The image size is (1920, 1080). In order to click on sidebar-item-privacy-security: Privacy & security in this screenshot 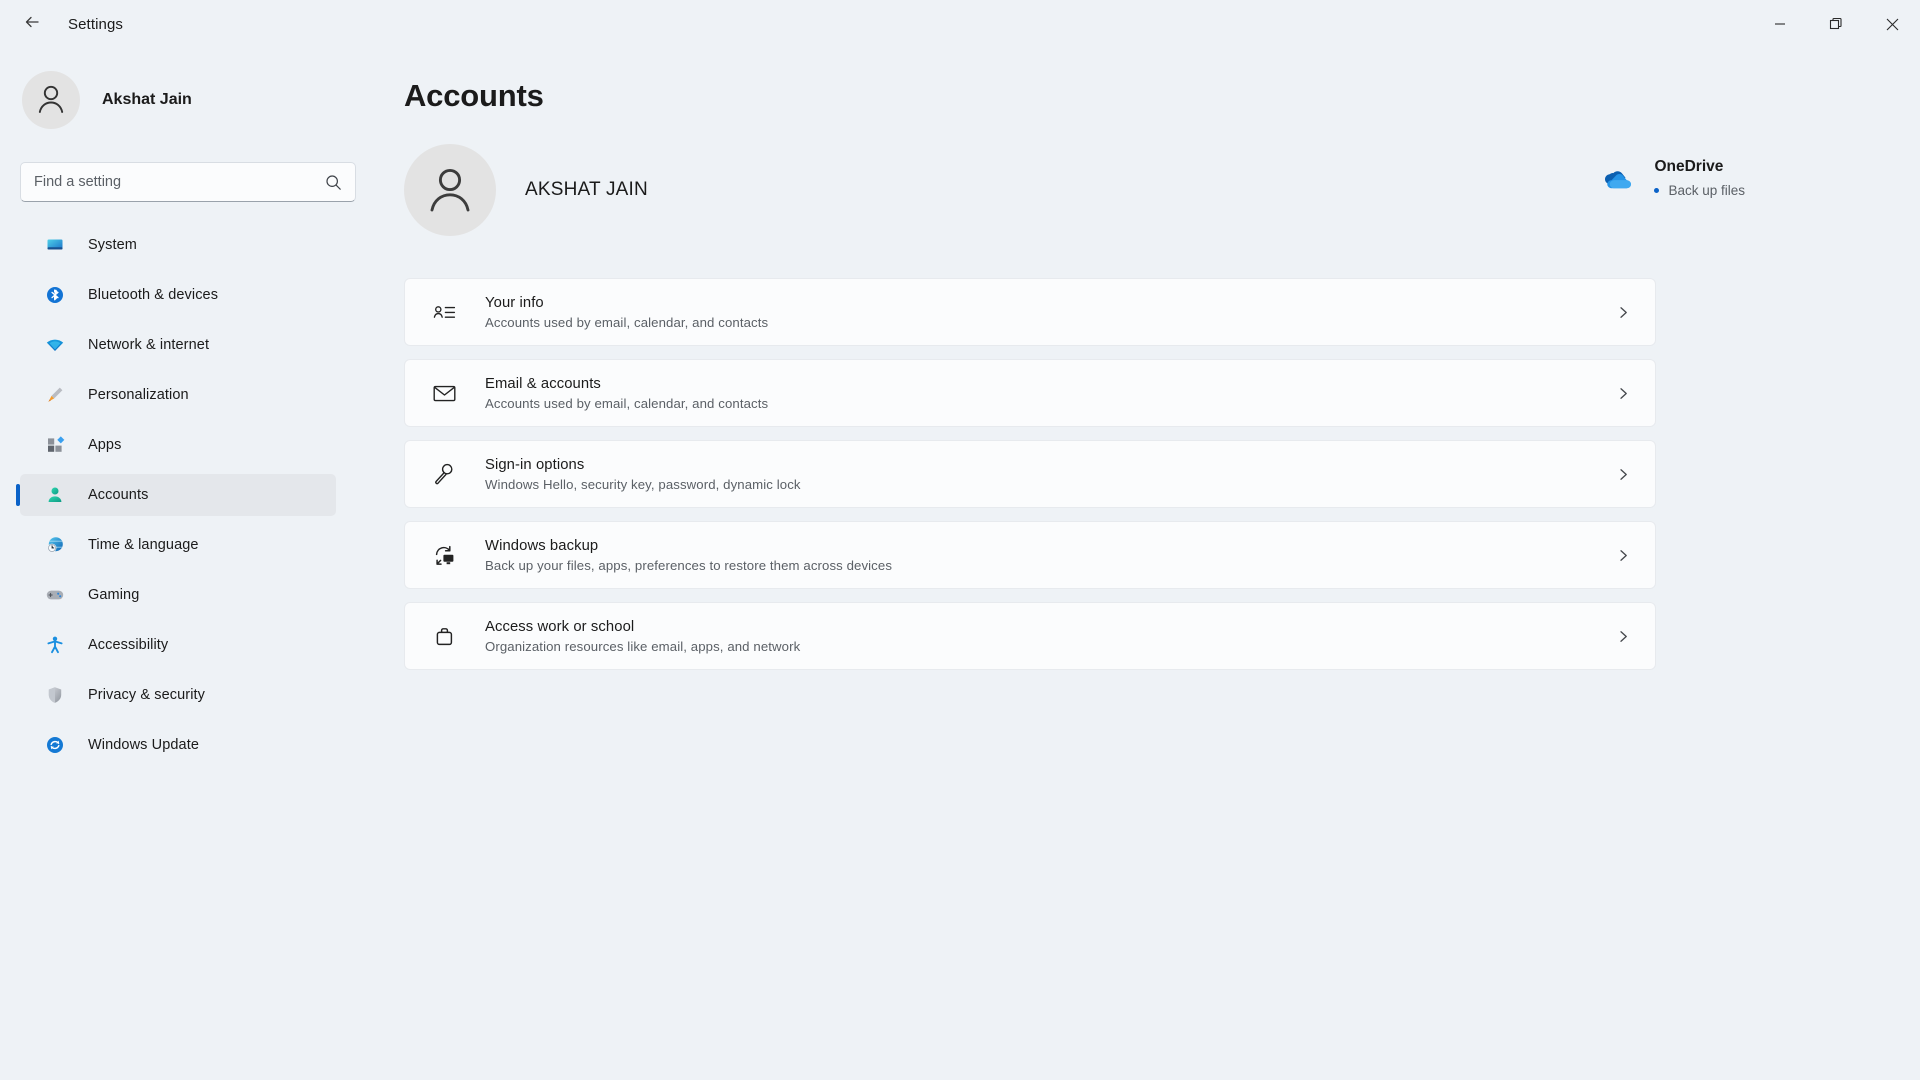, I will do `click(178, 695)`.